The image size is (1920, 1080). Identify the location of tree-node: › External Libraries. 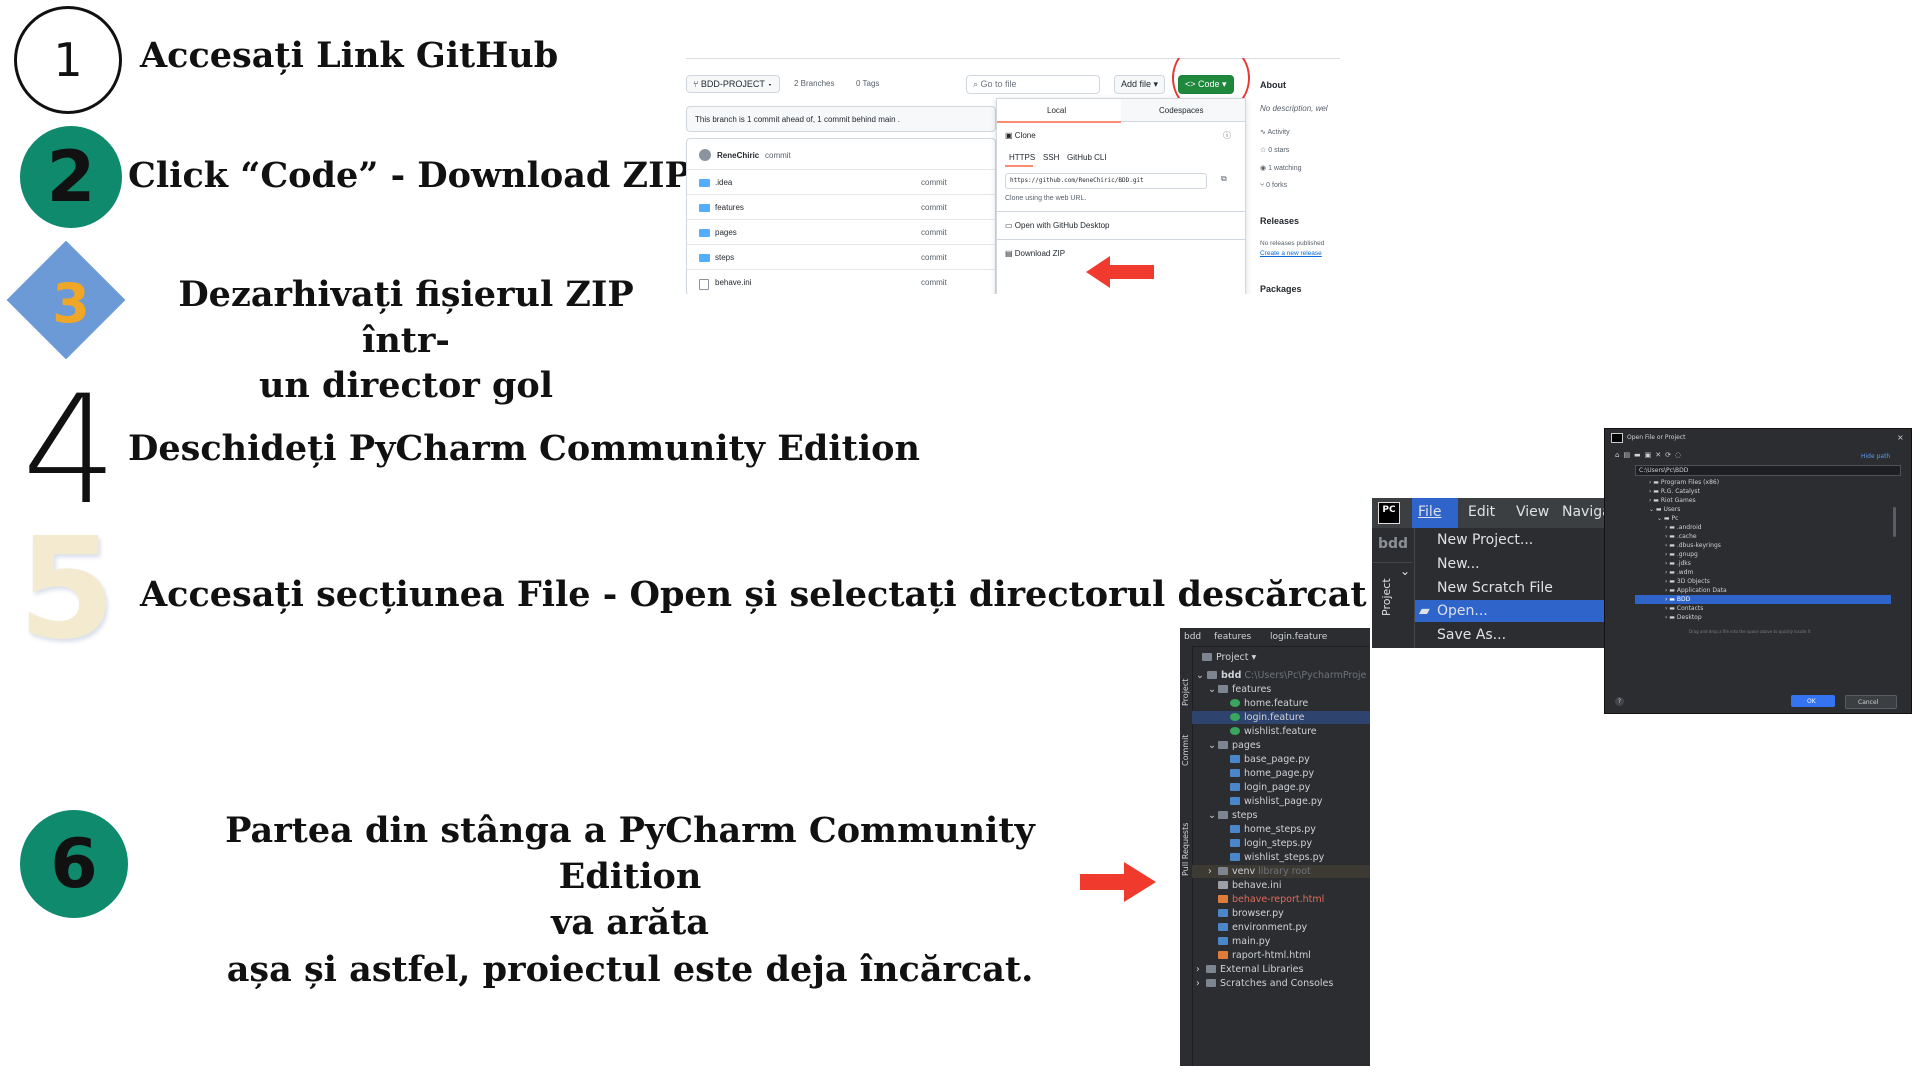
(1249, 969).